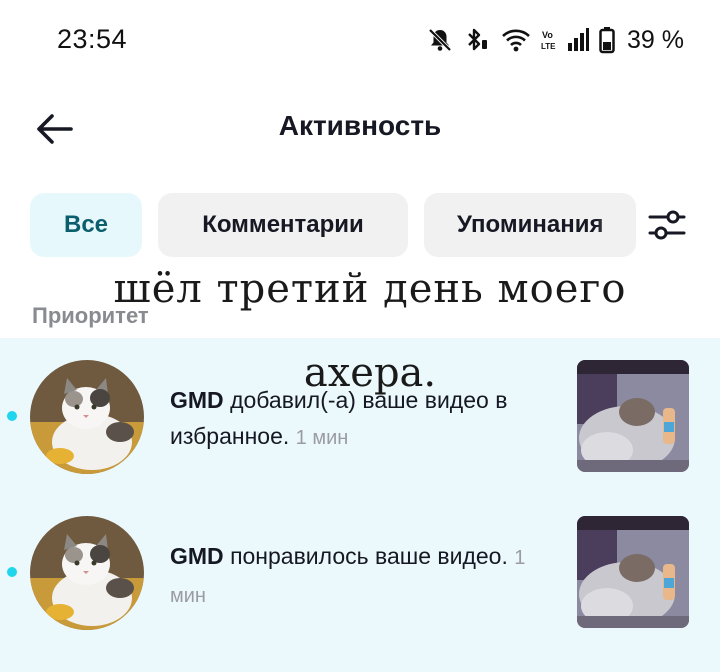  What do you see at coordinates (370, 289) in the screenshot?
I see `overlay-caption-line1: шёл третий день моего` at bounding box center [370, 289].